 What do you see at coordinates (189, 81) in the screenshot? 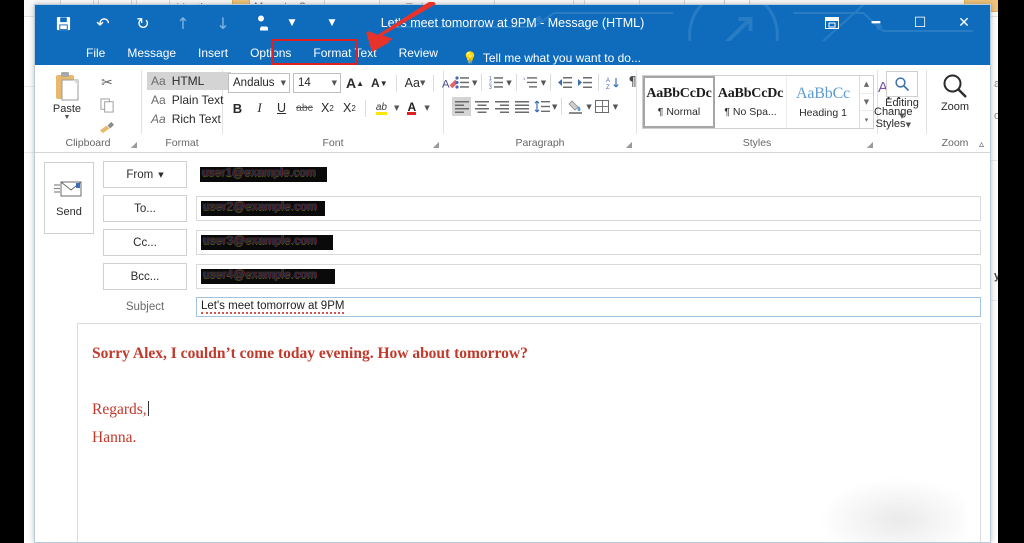
I see `format-html-option: Aa HTML` at bounding box center [189, 81].